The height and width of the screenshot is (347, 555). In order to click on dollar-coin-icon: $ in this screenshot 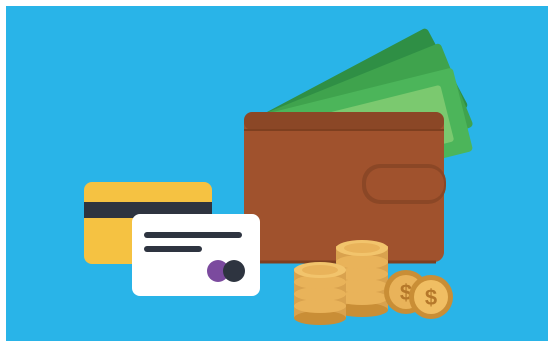, I will do `click(431, 297)`.